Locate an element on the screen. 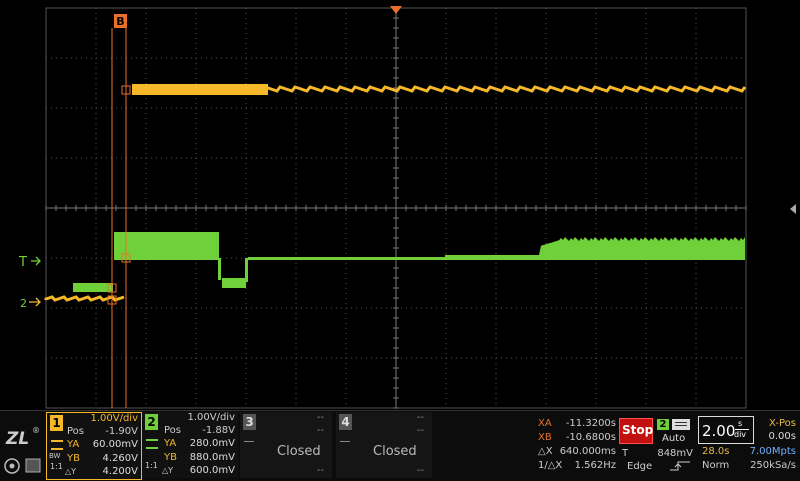 This screenshot has height=481, width=800. trigger-level-marker: T is located at coordinates (22, 262).